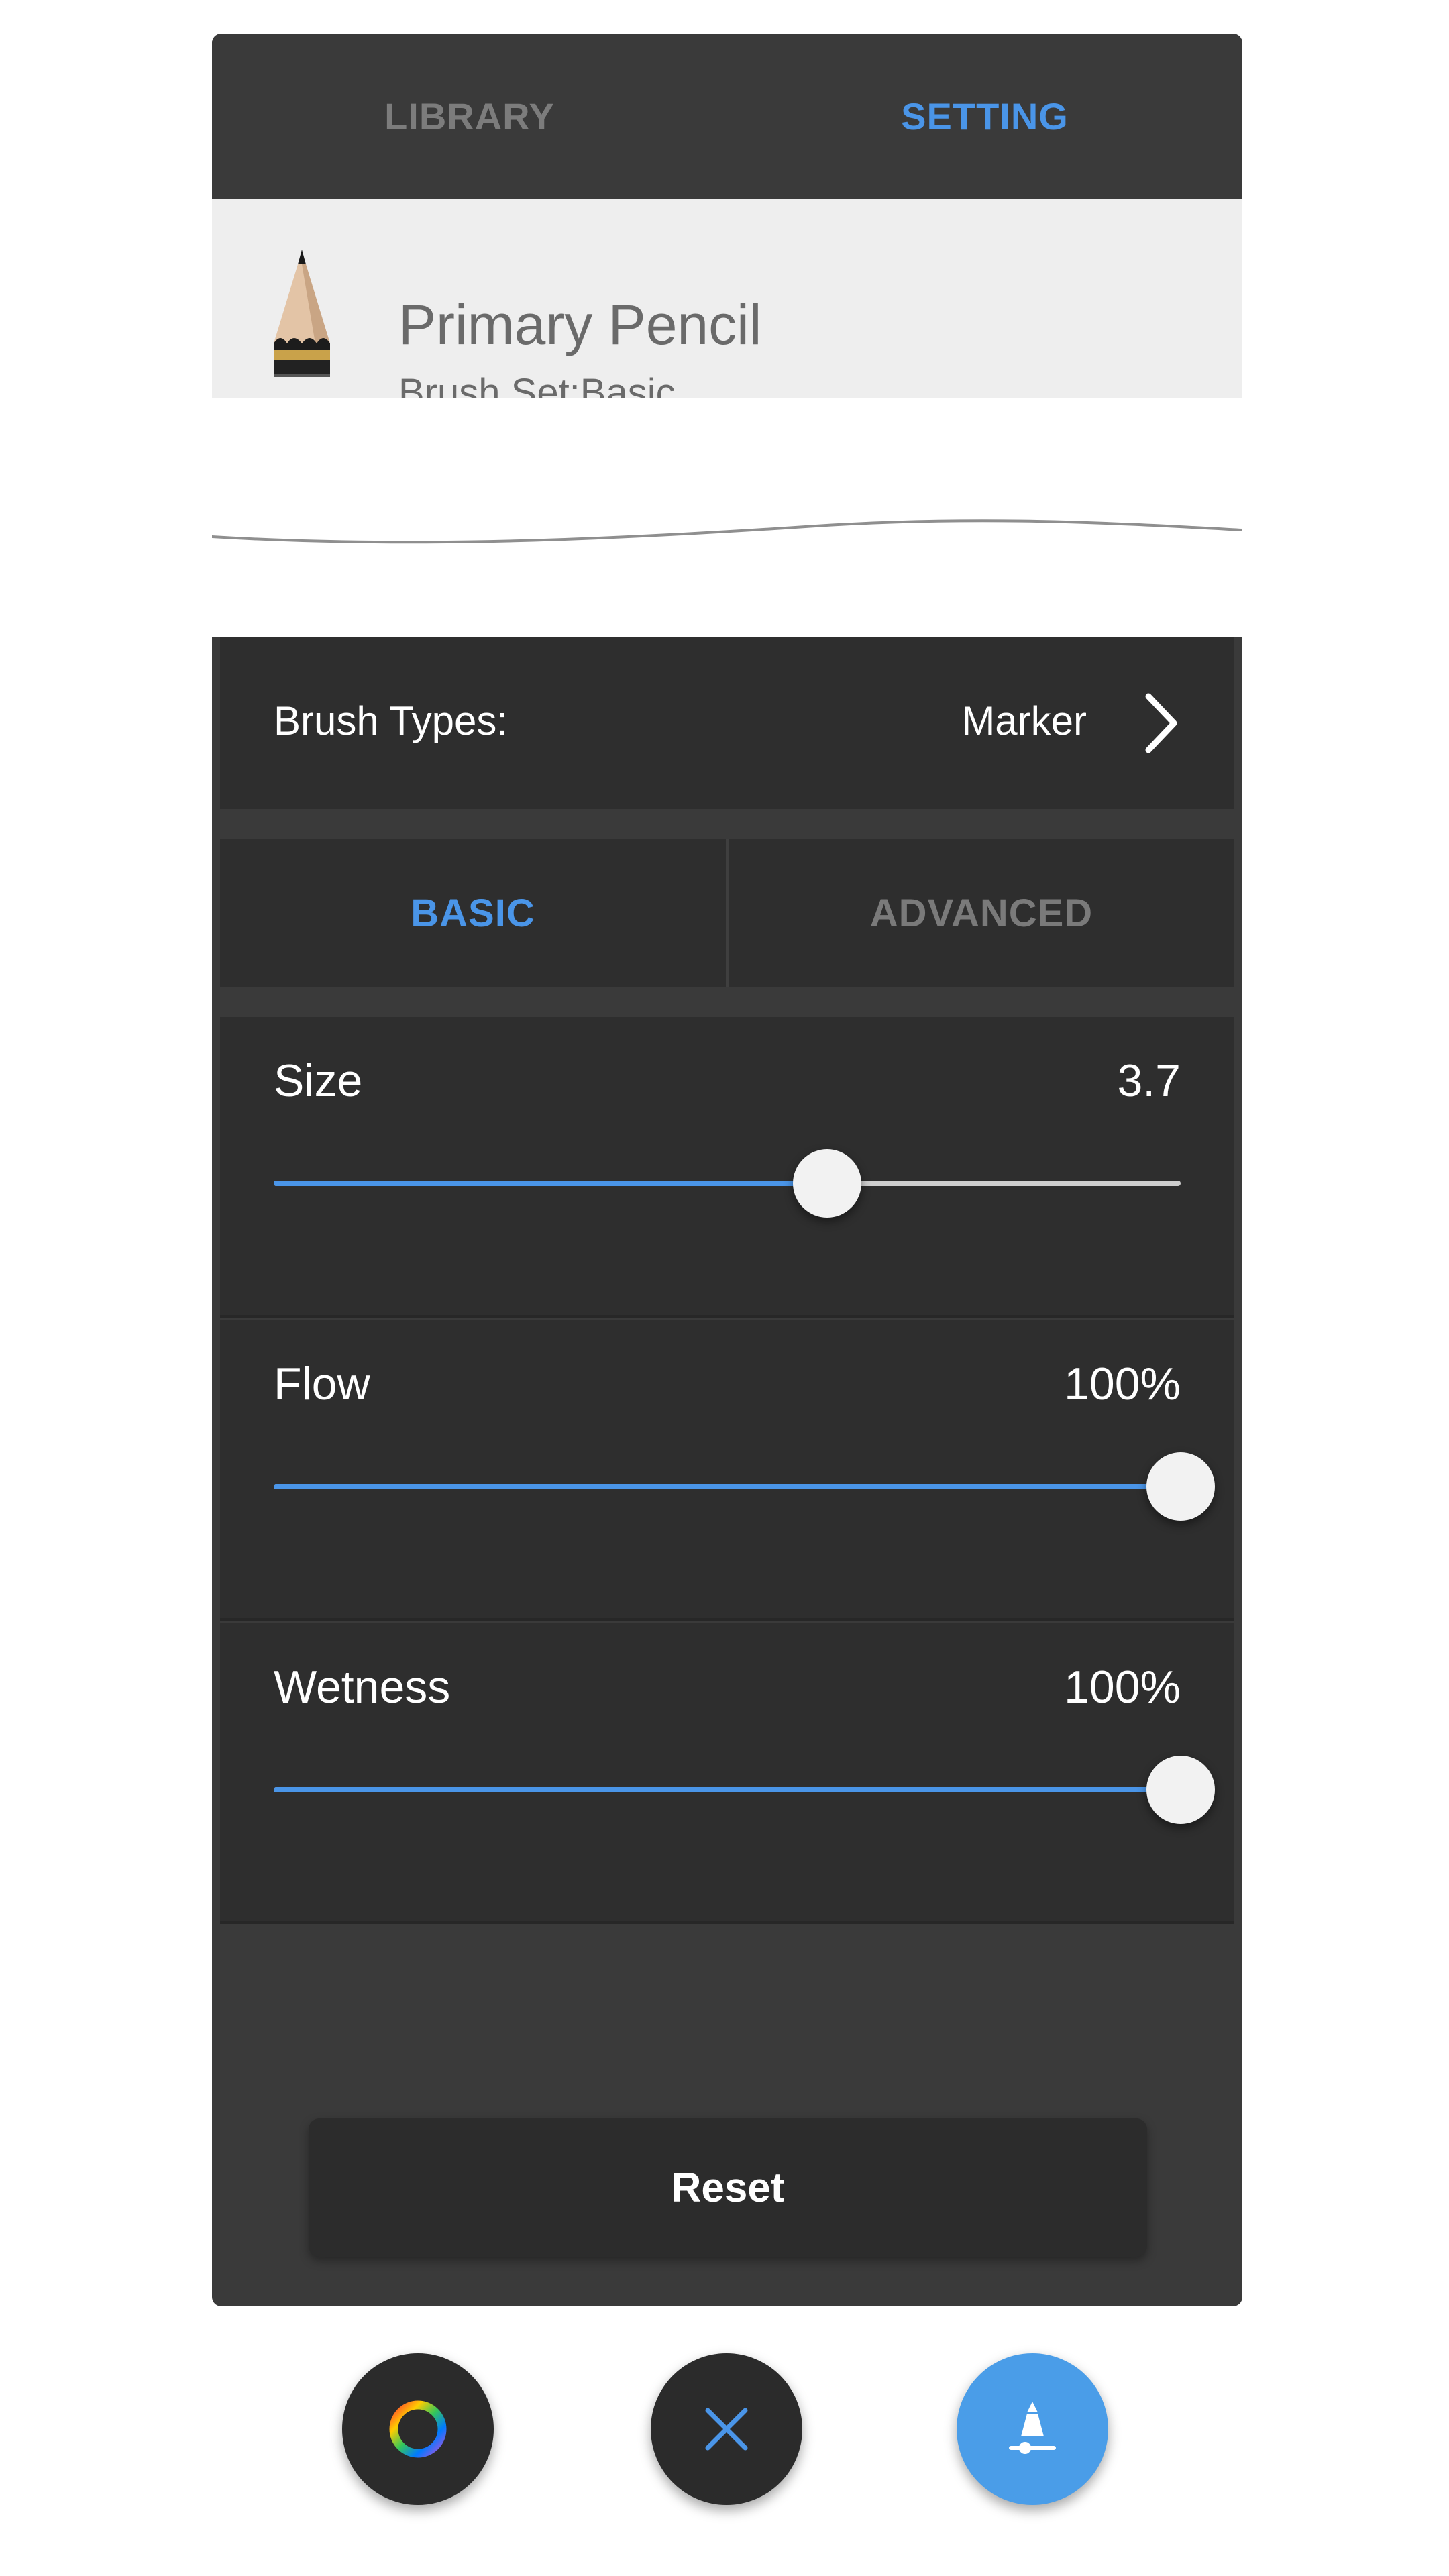 The width and height of the screenshot is (1449, 2576). I want to click on reset-button: Reset, so click(728, 2187).